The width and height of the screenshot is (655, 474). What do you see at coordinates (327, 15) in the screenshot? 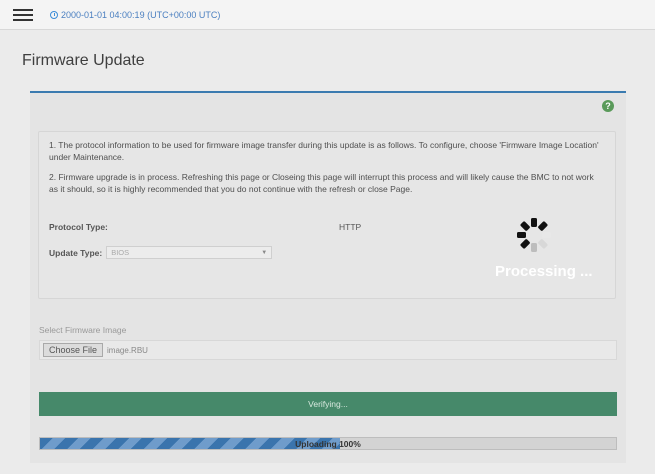
I see `top-bar: 2000-01-01 04:00:19 (UTC+00:00 UTC)` at bounding box center [327, 15].